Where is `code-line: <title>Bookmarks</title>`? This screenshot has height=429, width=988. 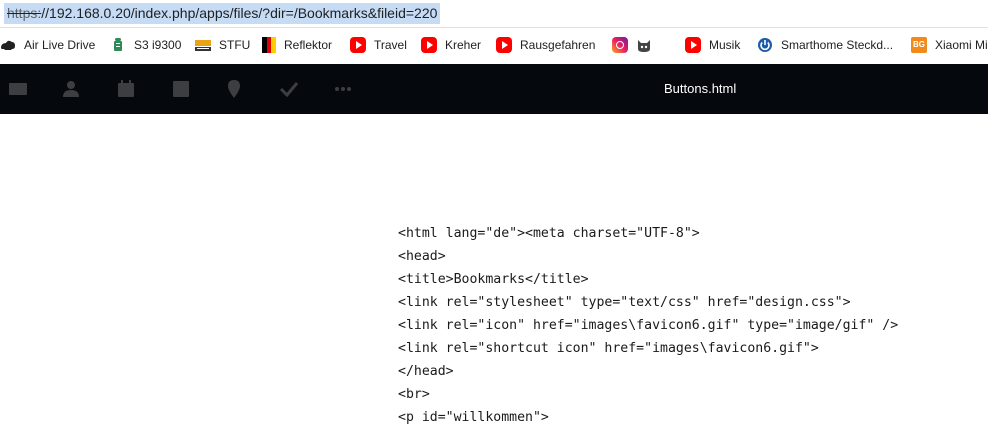
code-line: <title>Bookmarks</title> is located at coordinates (493, 279).